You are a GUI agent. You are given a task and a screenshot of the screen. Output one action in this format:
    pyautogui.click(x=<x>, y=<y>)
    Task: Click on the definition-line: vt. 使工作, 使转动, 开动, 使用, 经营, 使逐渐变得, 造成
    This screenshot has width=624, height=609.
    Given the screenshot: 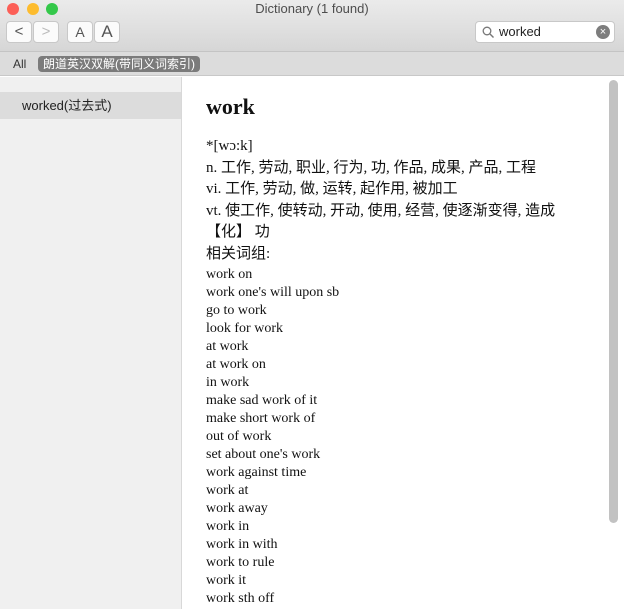 What is the action you would take?
    pyautogui.click(x=381, y=210)
    